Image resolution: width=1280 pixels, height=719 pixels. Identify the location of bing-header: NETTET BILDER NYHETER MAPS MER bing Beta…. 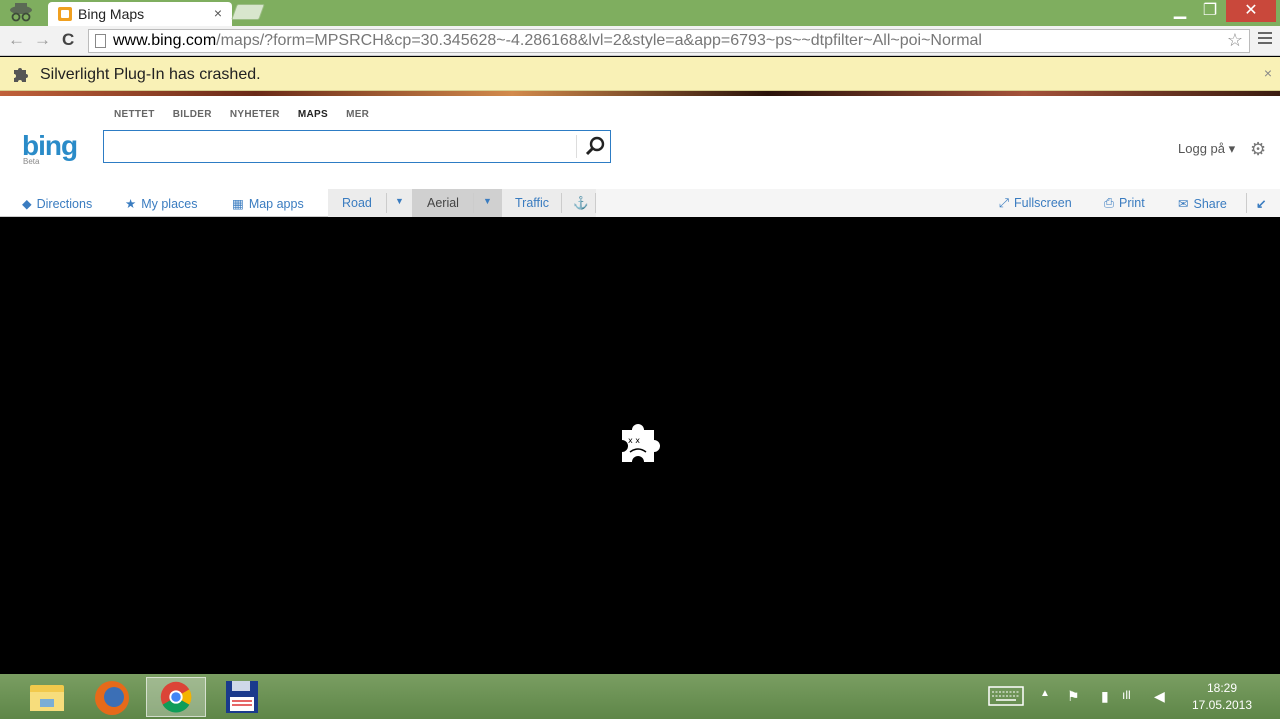
(640, 142).